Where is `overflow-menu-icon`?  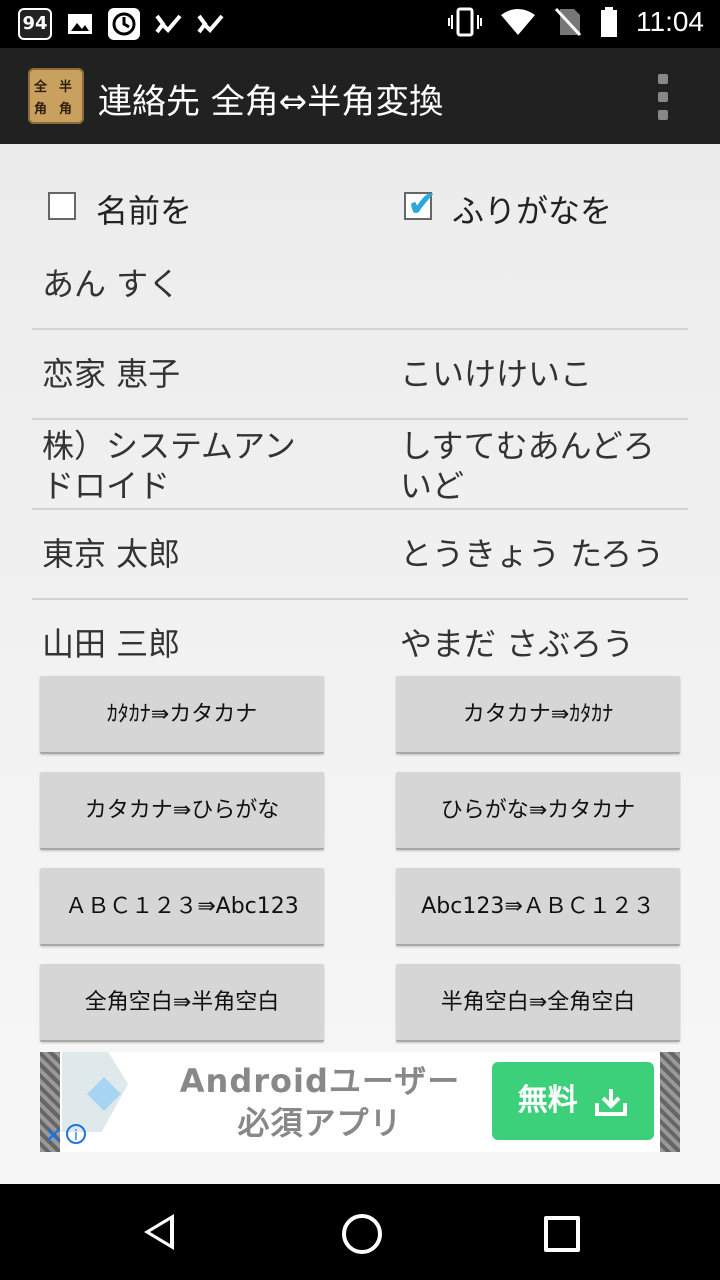 overflow-menu-icon is located at coordinates (663, 97).